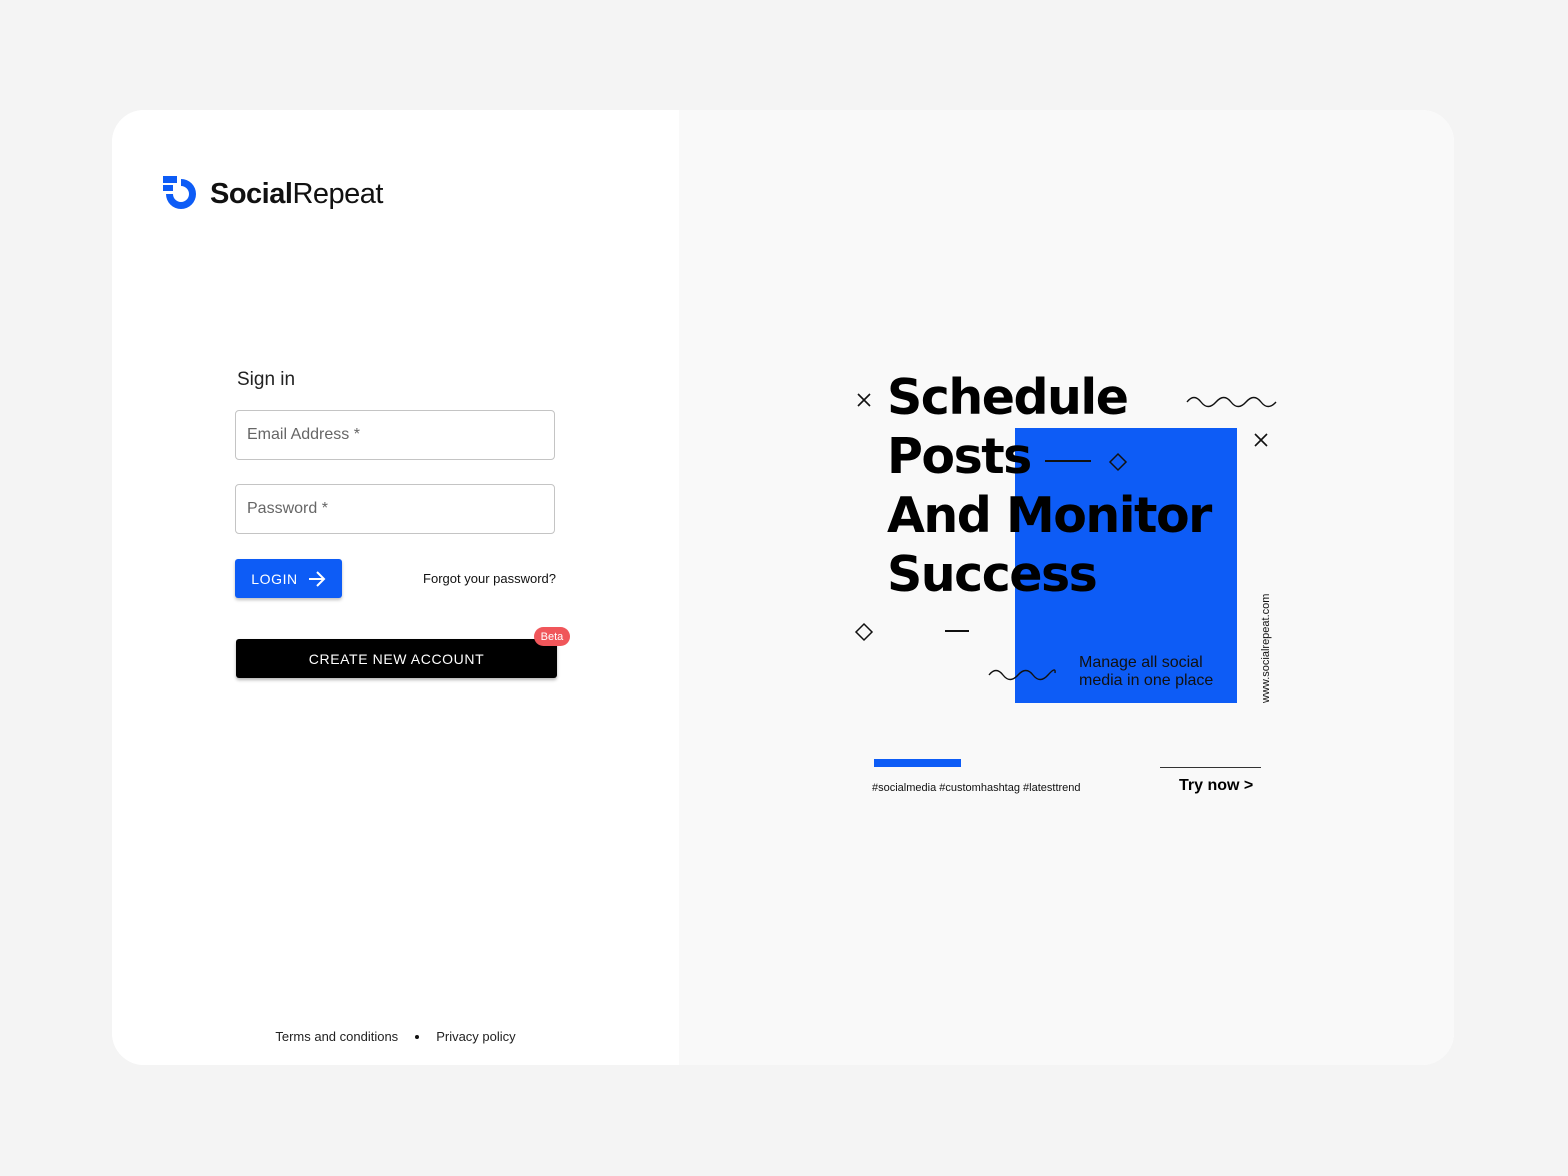 This screenshot has height=1176, width=1568. What do you see at coordinates (1216, 786) in the screenshot?
I see `try-now-link: Try now >` at bounding box center [1216, 786].